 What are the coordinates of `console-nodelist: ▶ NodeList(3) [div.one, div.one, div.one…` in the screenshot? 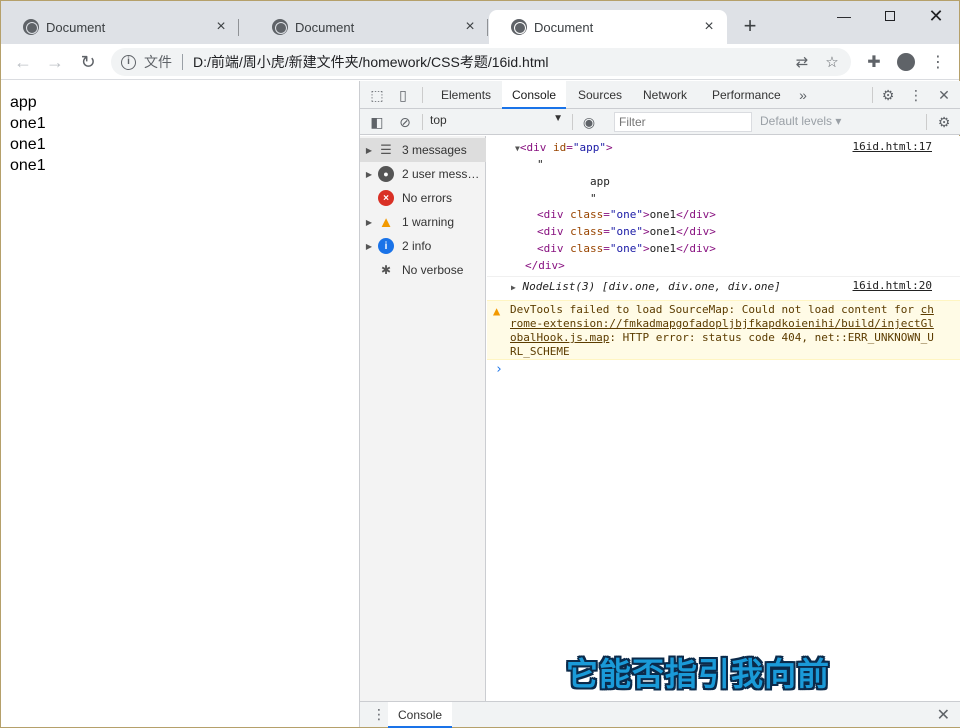 It's located at (646, 287).